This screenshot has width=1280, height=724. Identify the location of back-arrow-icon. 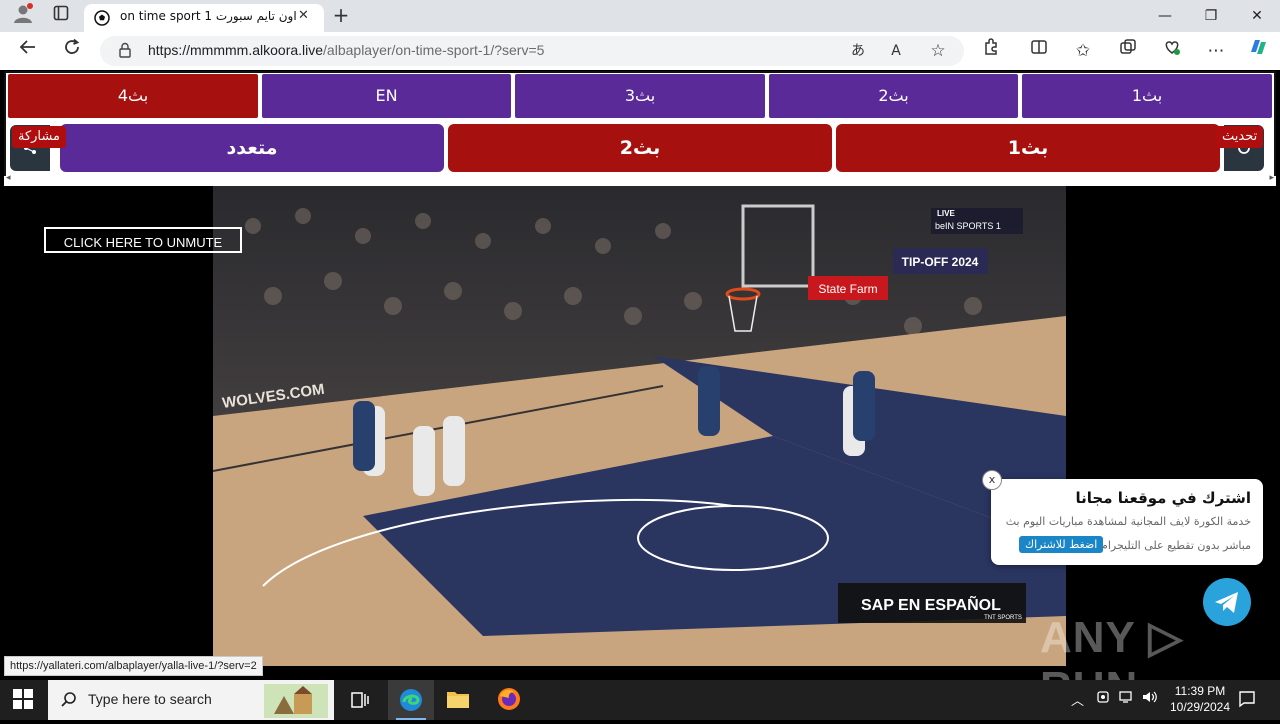
(28, 51).